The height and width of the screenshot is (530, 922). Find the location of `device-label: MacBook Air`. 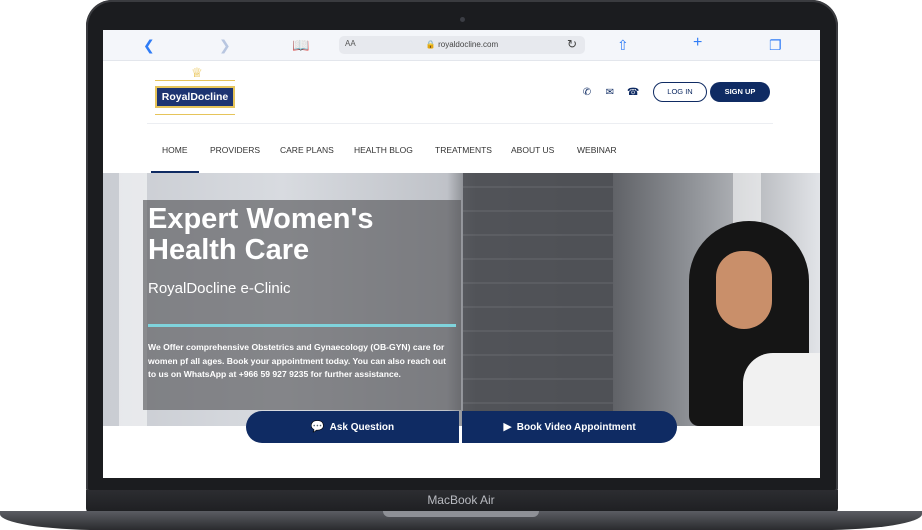

device-label: MacBook Air is located at coordinates (461, 500).